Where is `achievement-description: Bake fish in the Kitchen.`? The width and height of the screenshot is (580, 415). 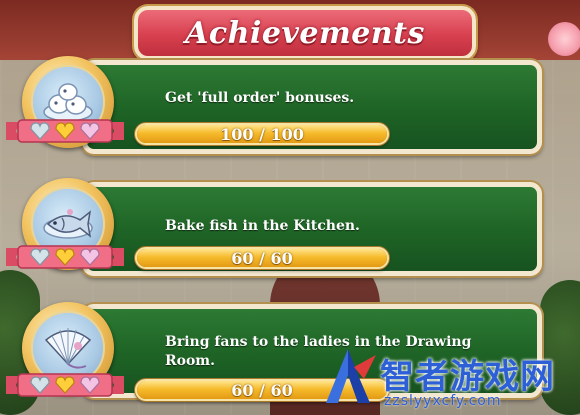 achievement-description: Bake fish in the Kitchen. is located at coordinates (262, 226).